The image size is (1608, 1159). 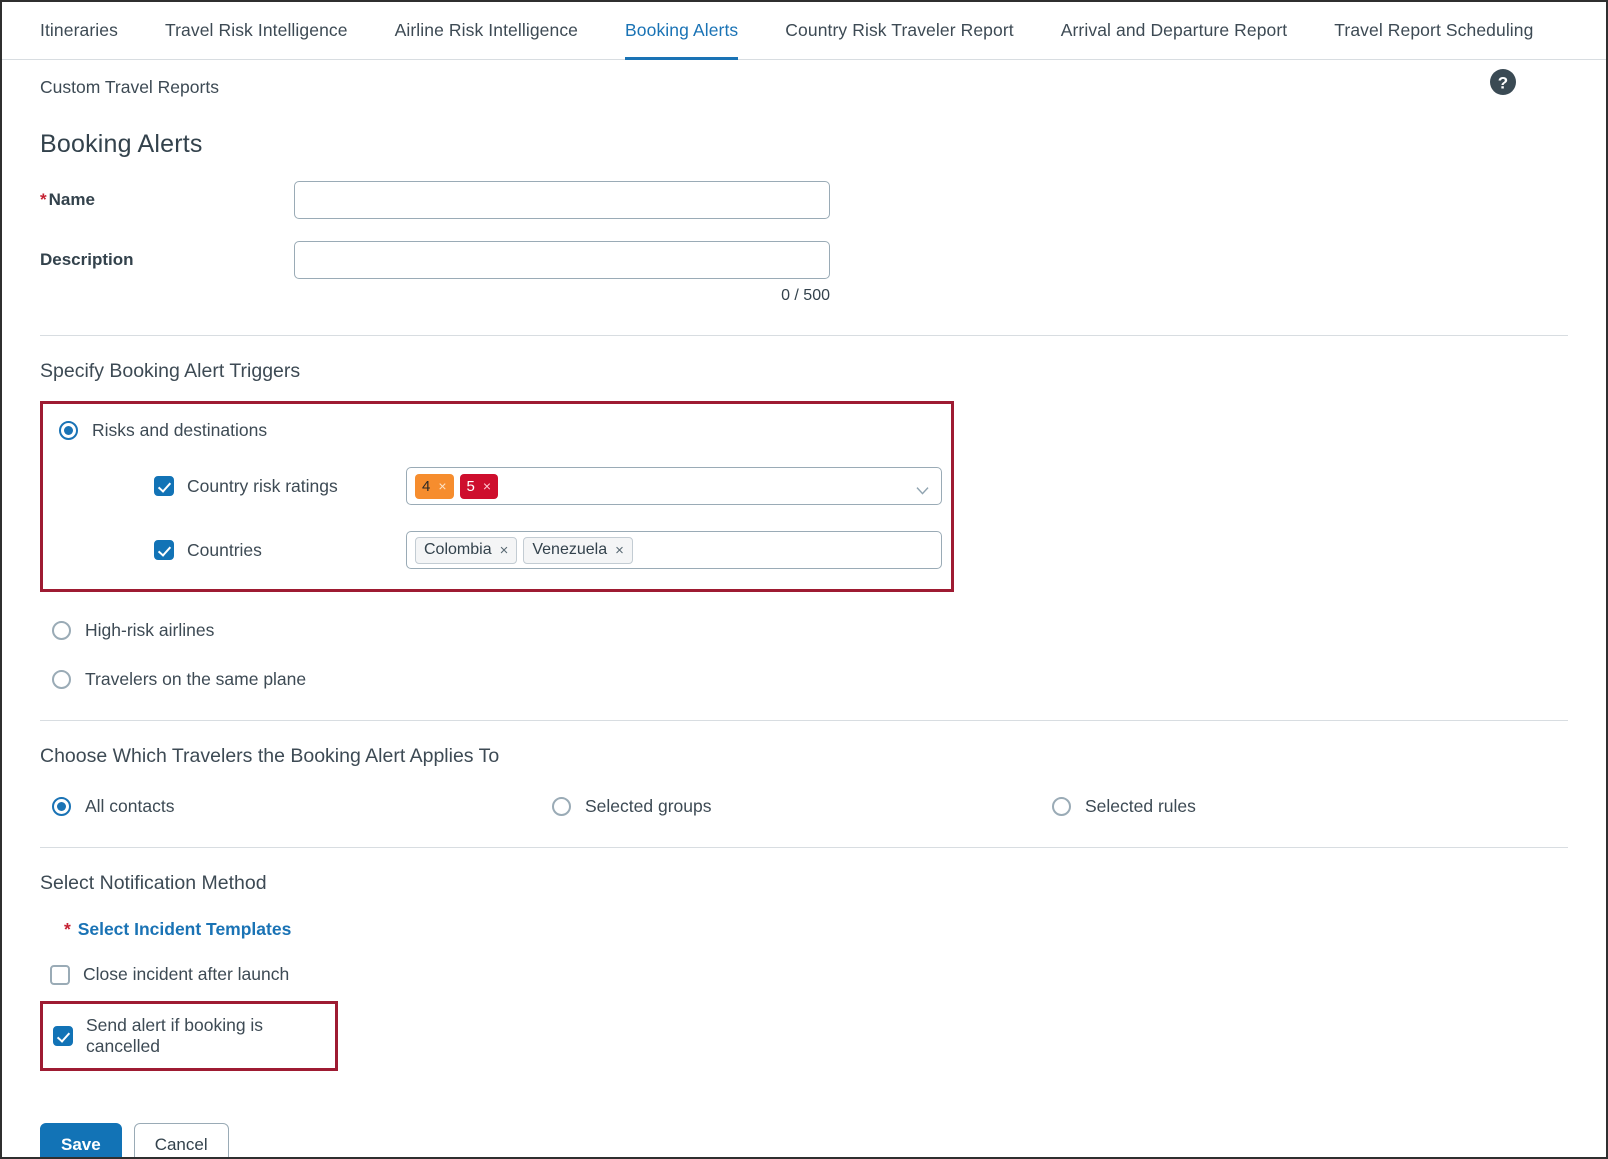 I want to click on name-label-text: Name, so click(x=71, y=199).